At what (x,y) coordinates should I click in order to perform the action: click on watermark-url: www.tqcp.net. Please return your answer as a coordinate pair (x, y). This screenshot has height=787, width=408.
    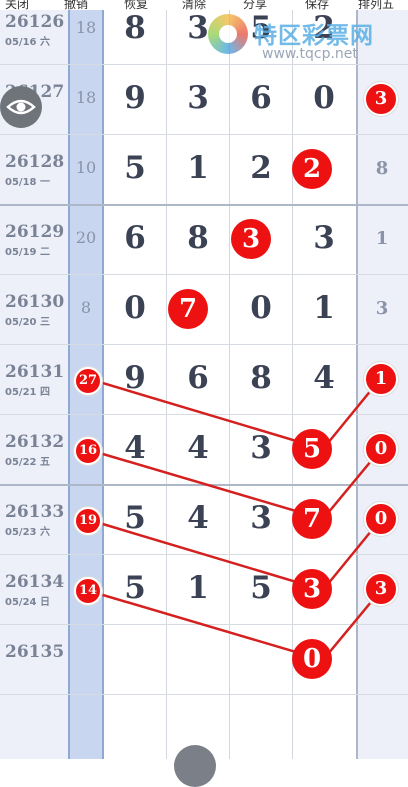
    Looking at the image, I should click on (310, 54).